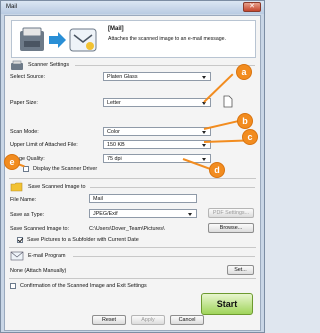 This screenshot has width=320, height=333. What do you see at coordinates (116, 29) in the screenshot?
I see `header-title: [Mail]` at bounding box center [116, 29].